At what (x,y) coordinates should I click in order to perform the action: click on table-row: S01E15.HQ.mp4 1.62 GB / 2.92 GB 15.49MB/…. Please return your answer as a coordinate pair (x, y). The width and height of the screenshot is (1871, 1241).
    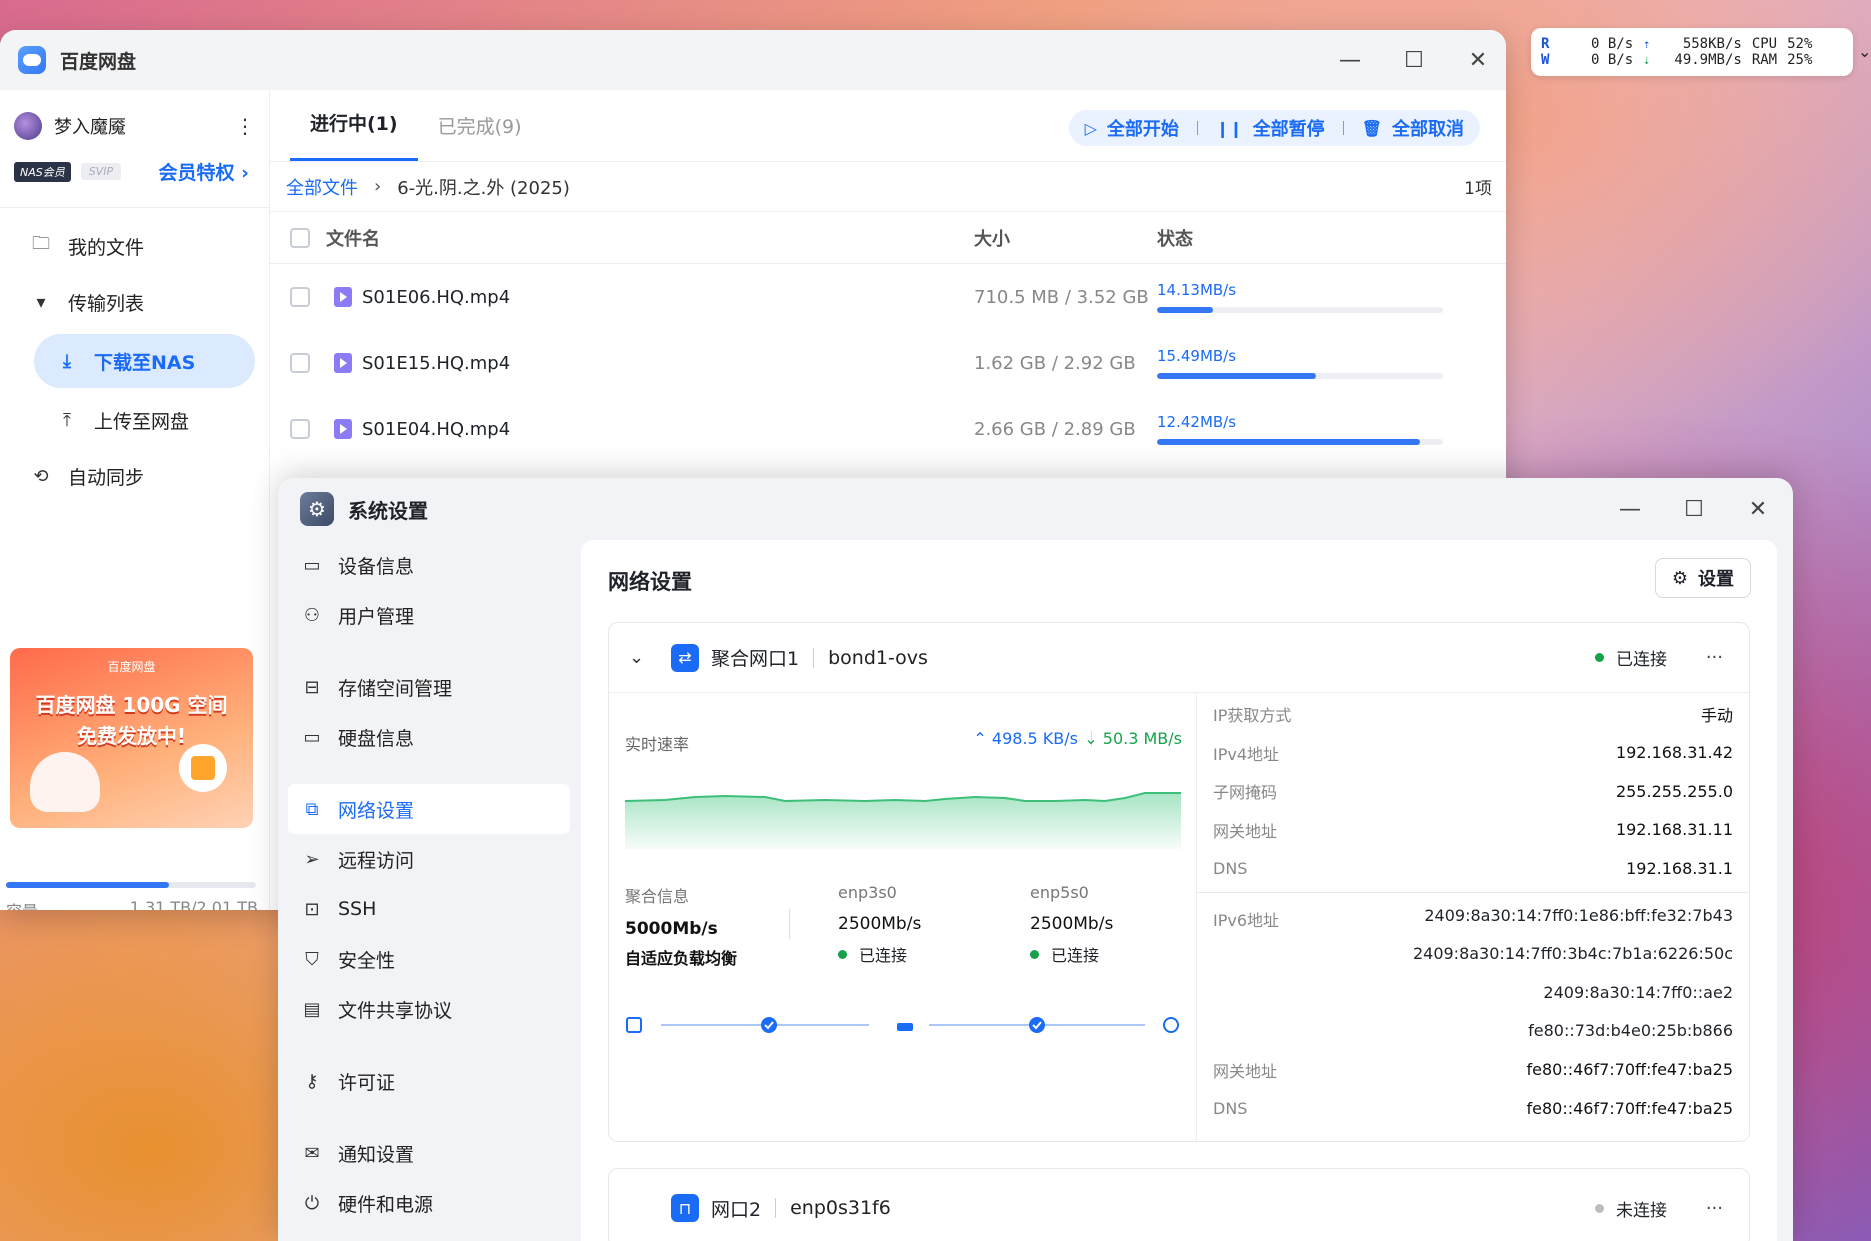
    Looking at the image, I should click on (888, 363).